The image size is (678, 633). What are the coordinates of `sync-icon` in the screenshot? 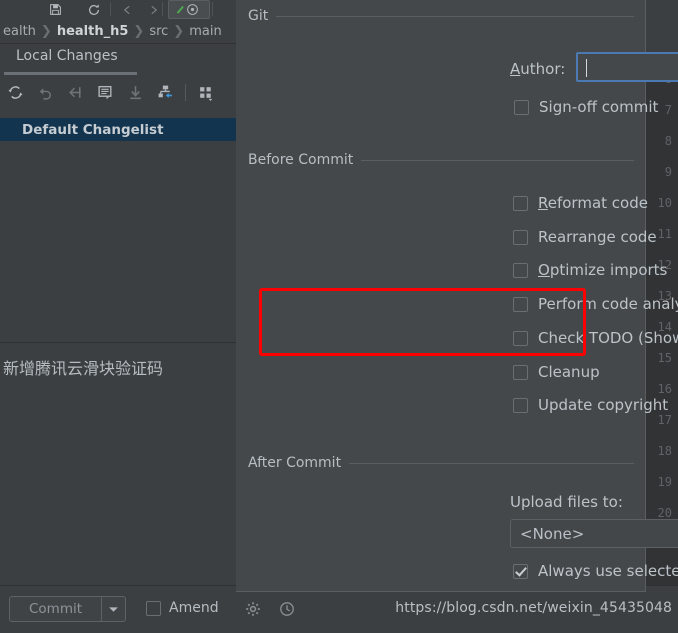 It's located at (94, 9).